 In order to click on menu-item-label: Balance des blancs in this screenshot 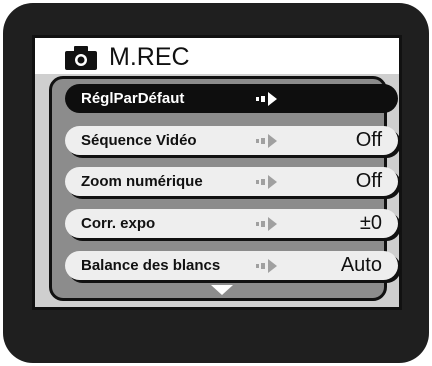, I will do `click(151, 265)`.